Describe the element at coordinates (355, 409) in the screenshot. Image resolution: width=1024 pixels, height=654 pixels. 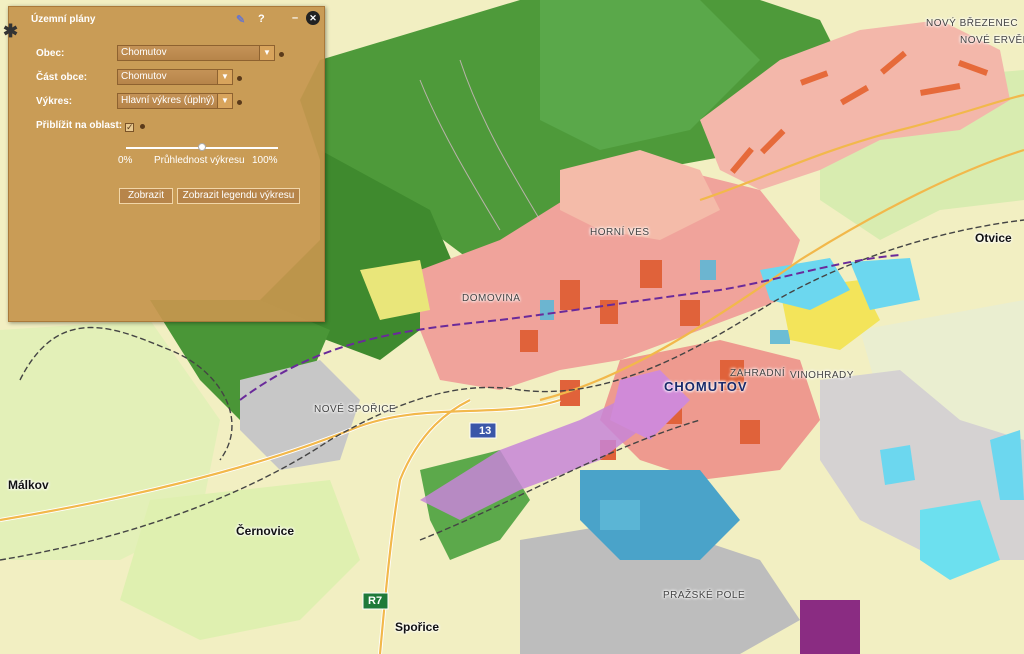
I see `place-nove-sporice: NOVÉ SPOŘICE` at that location.